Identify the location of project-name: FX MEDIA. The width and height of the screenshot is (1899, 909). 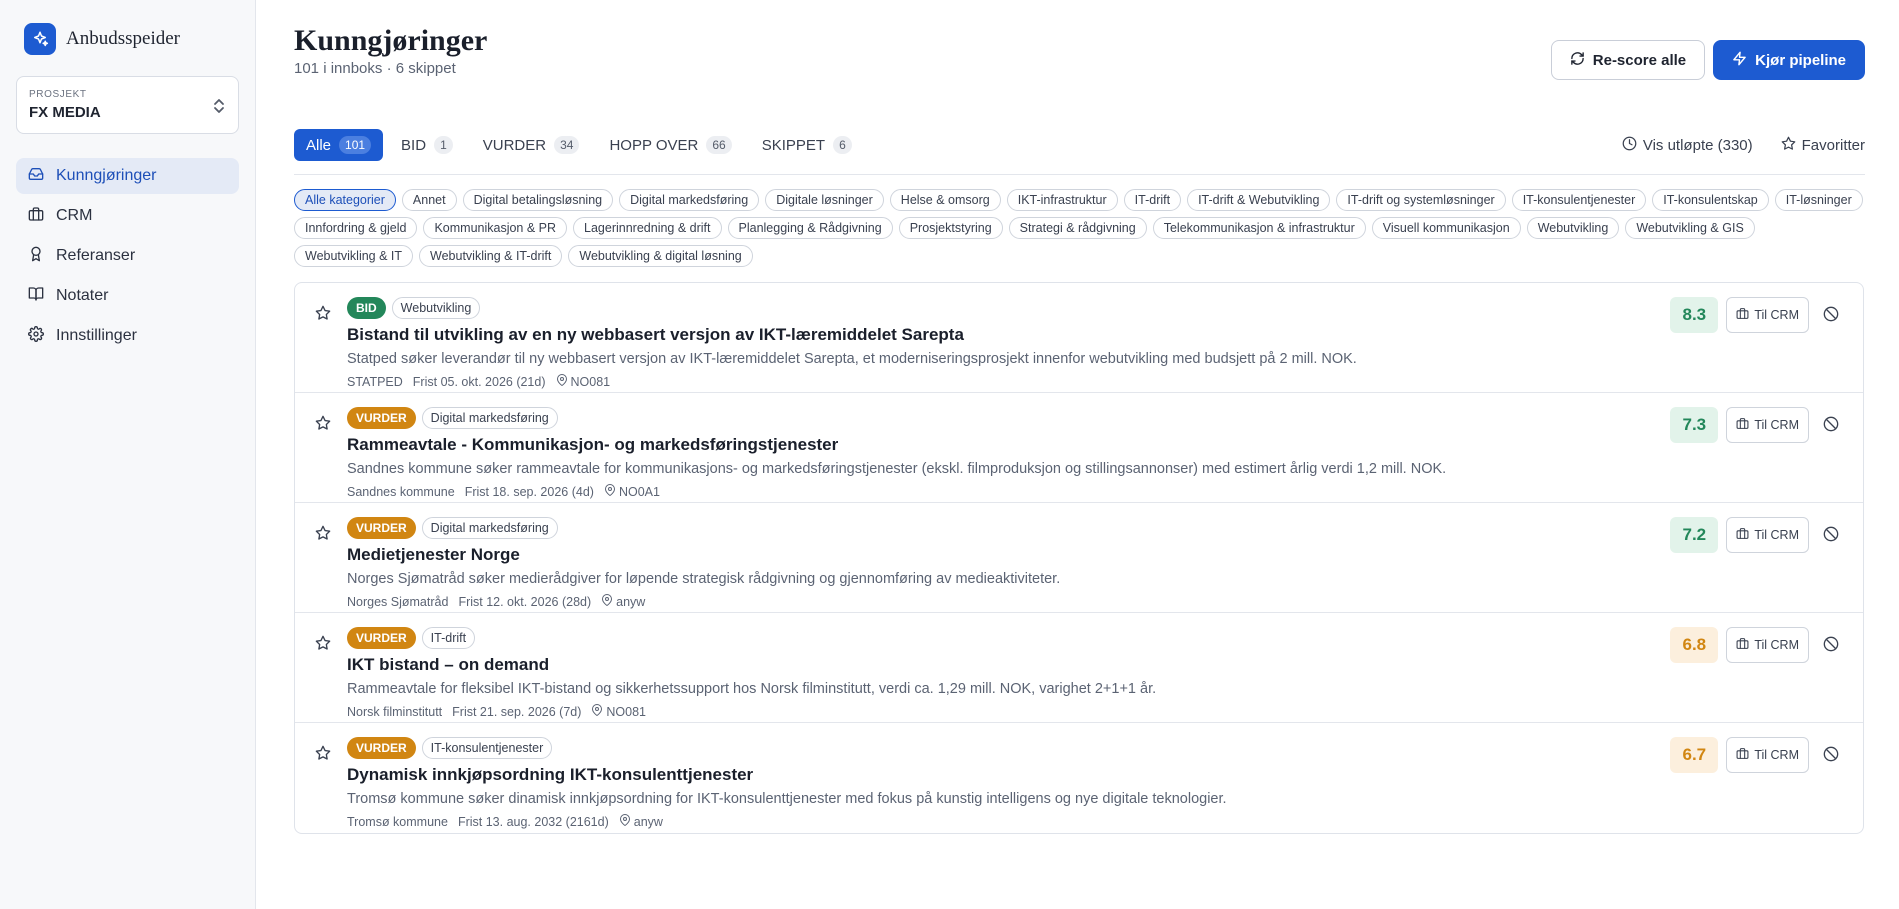
(65, 112).